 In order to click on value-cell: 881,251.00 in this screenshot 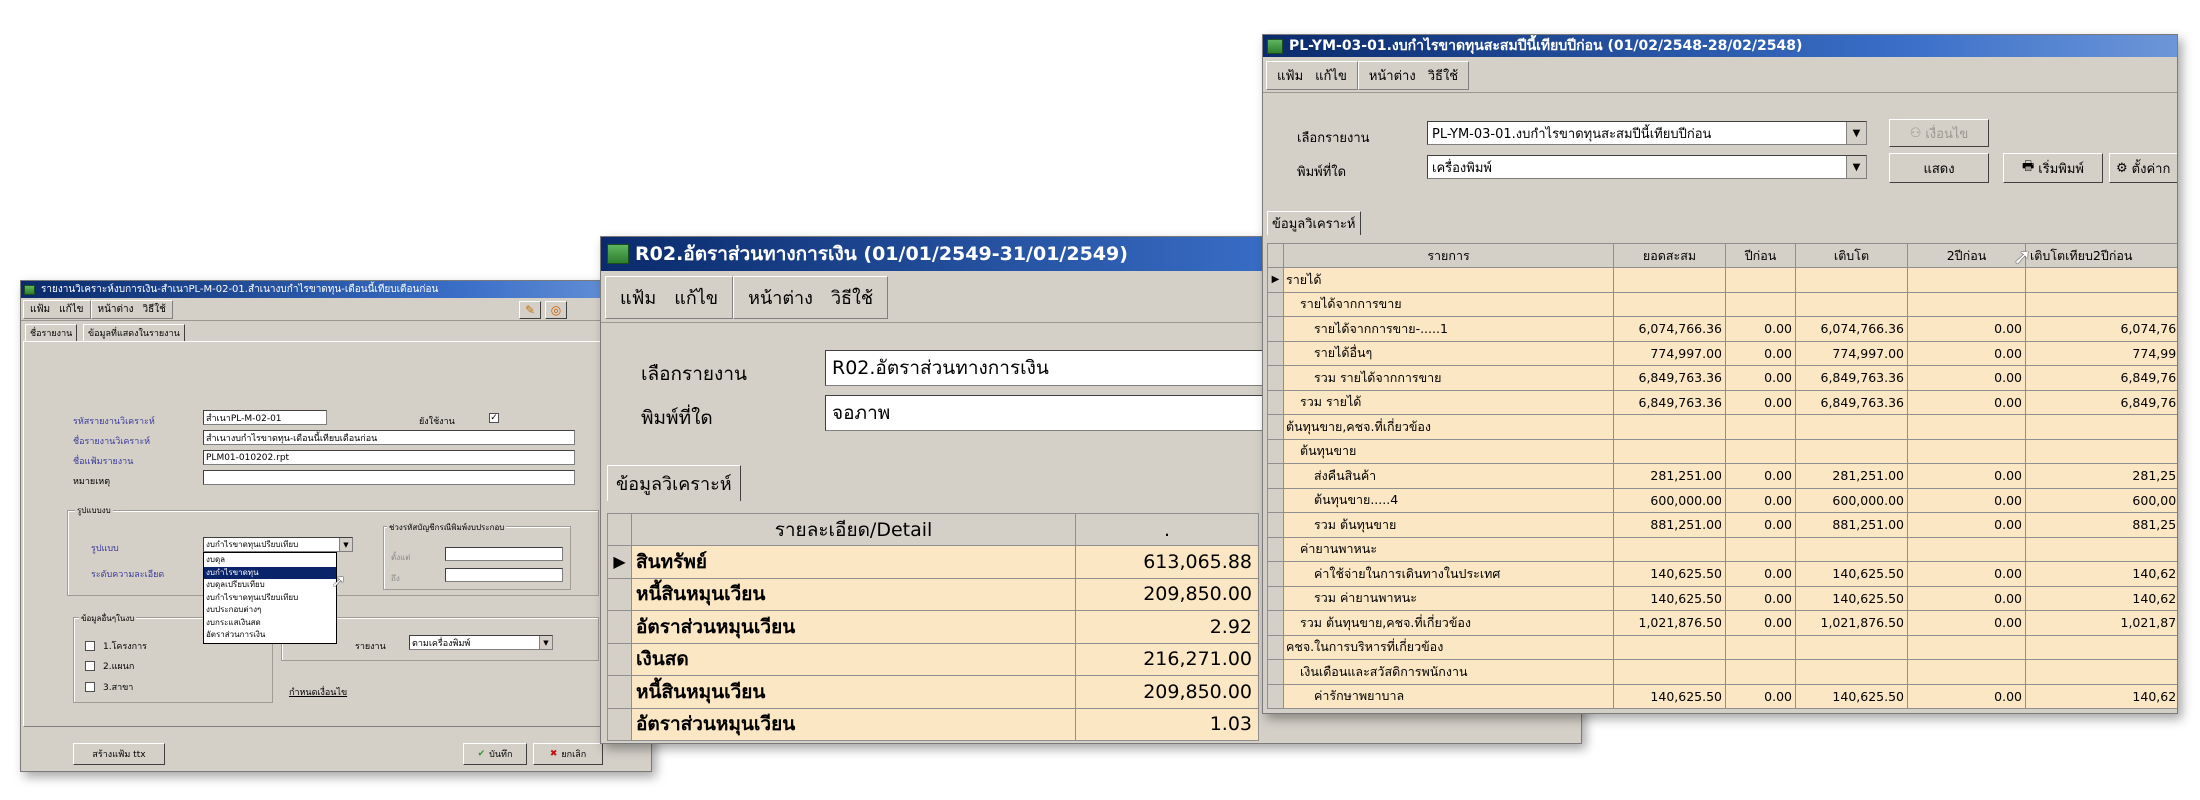, I will do `click(2101, 525)`.